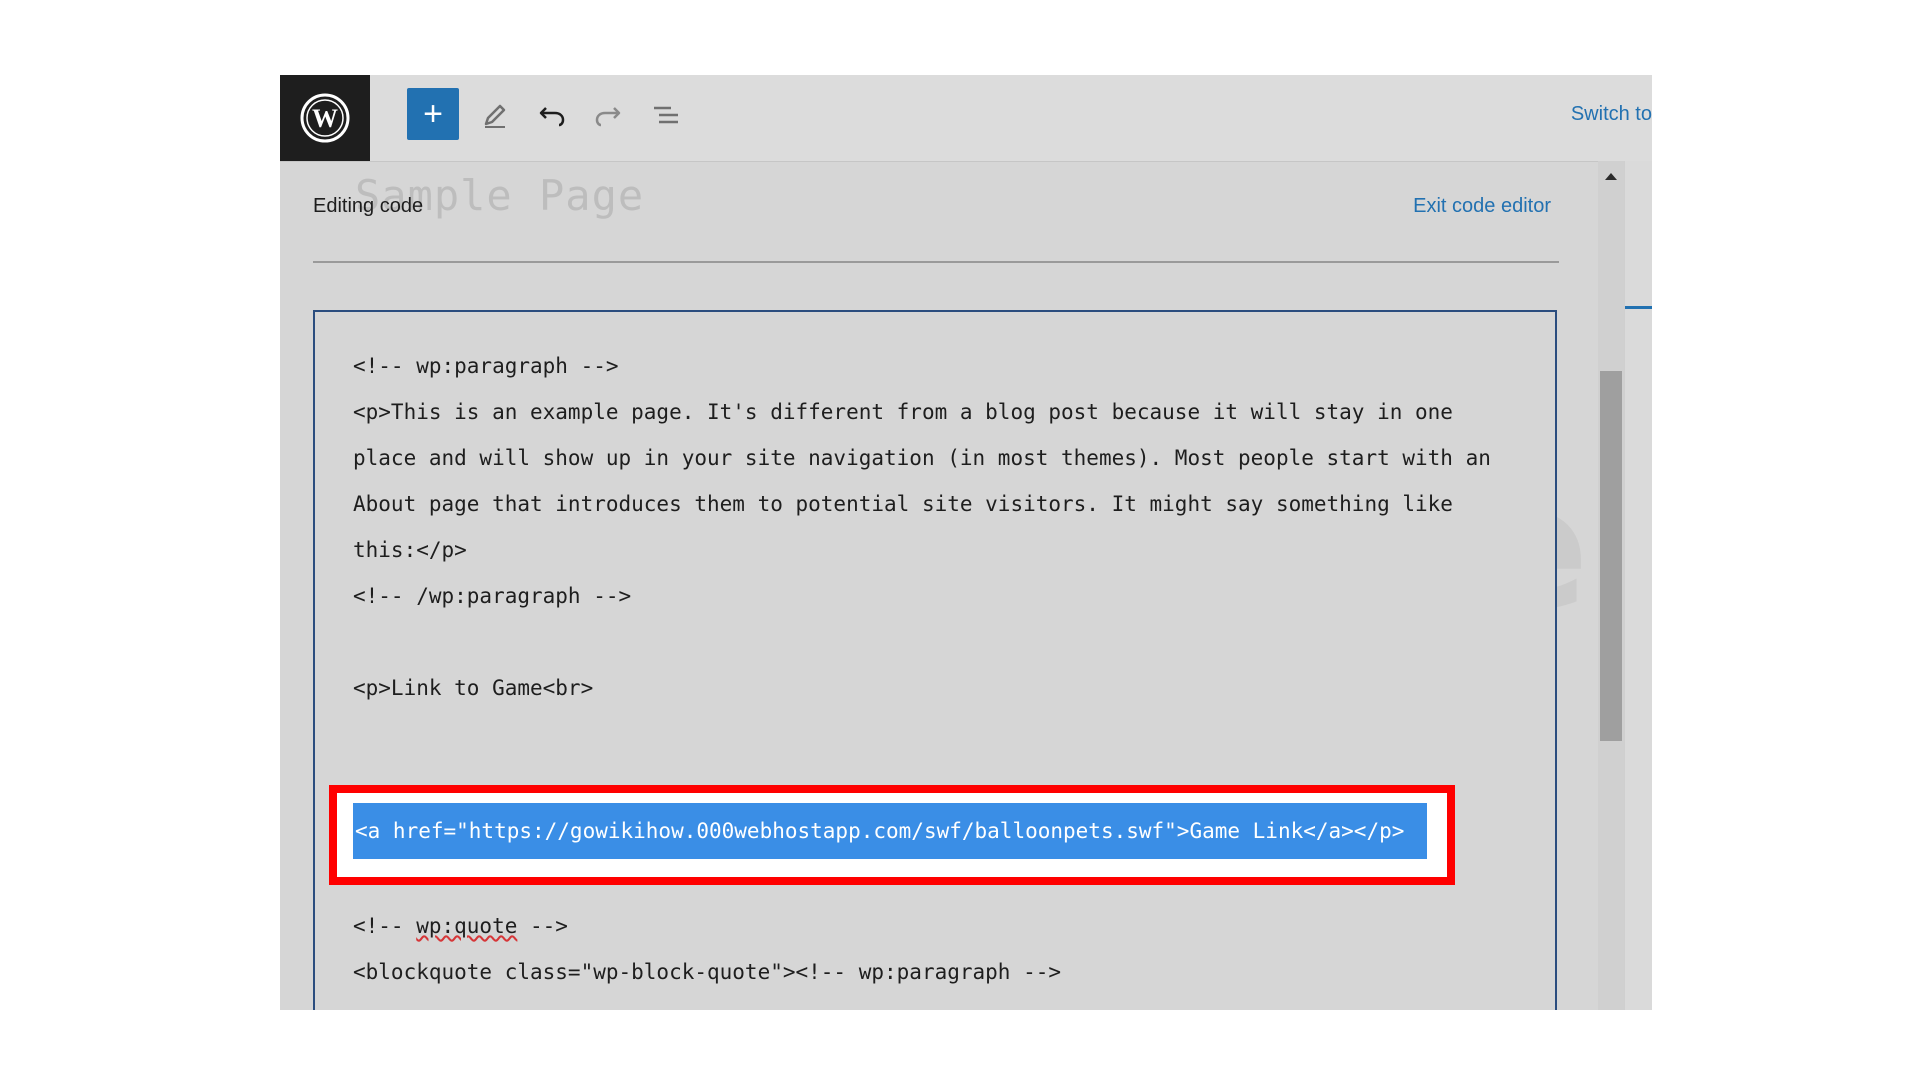  I want to click on svg-text: W, so click(325, 118).